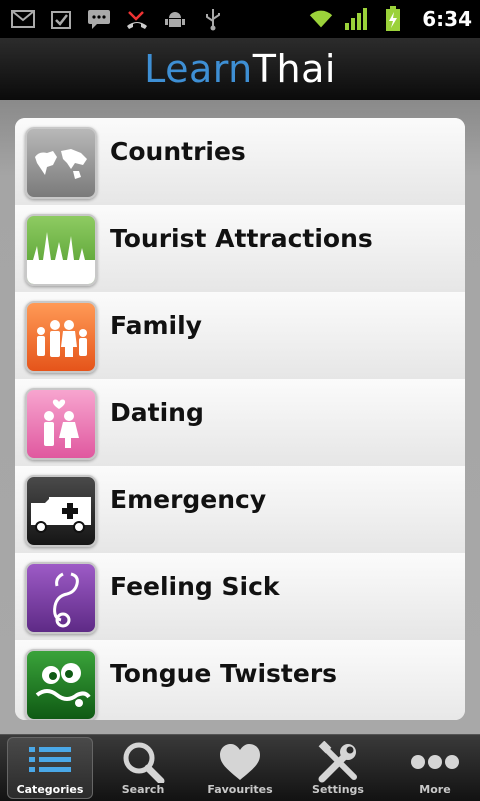  I want to click on category-label: Dating, so click(157, 412).